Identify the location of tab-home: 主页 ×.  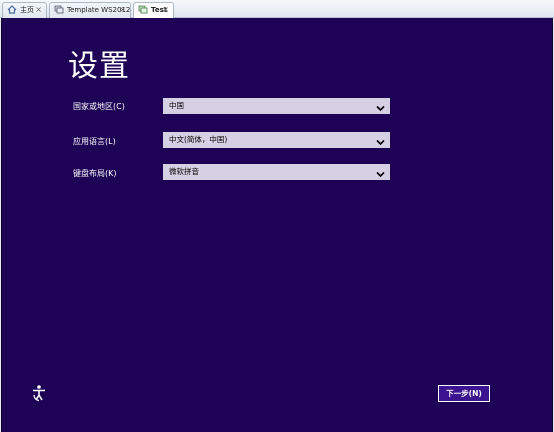
(24, 10).